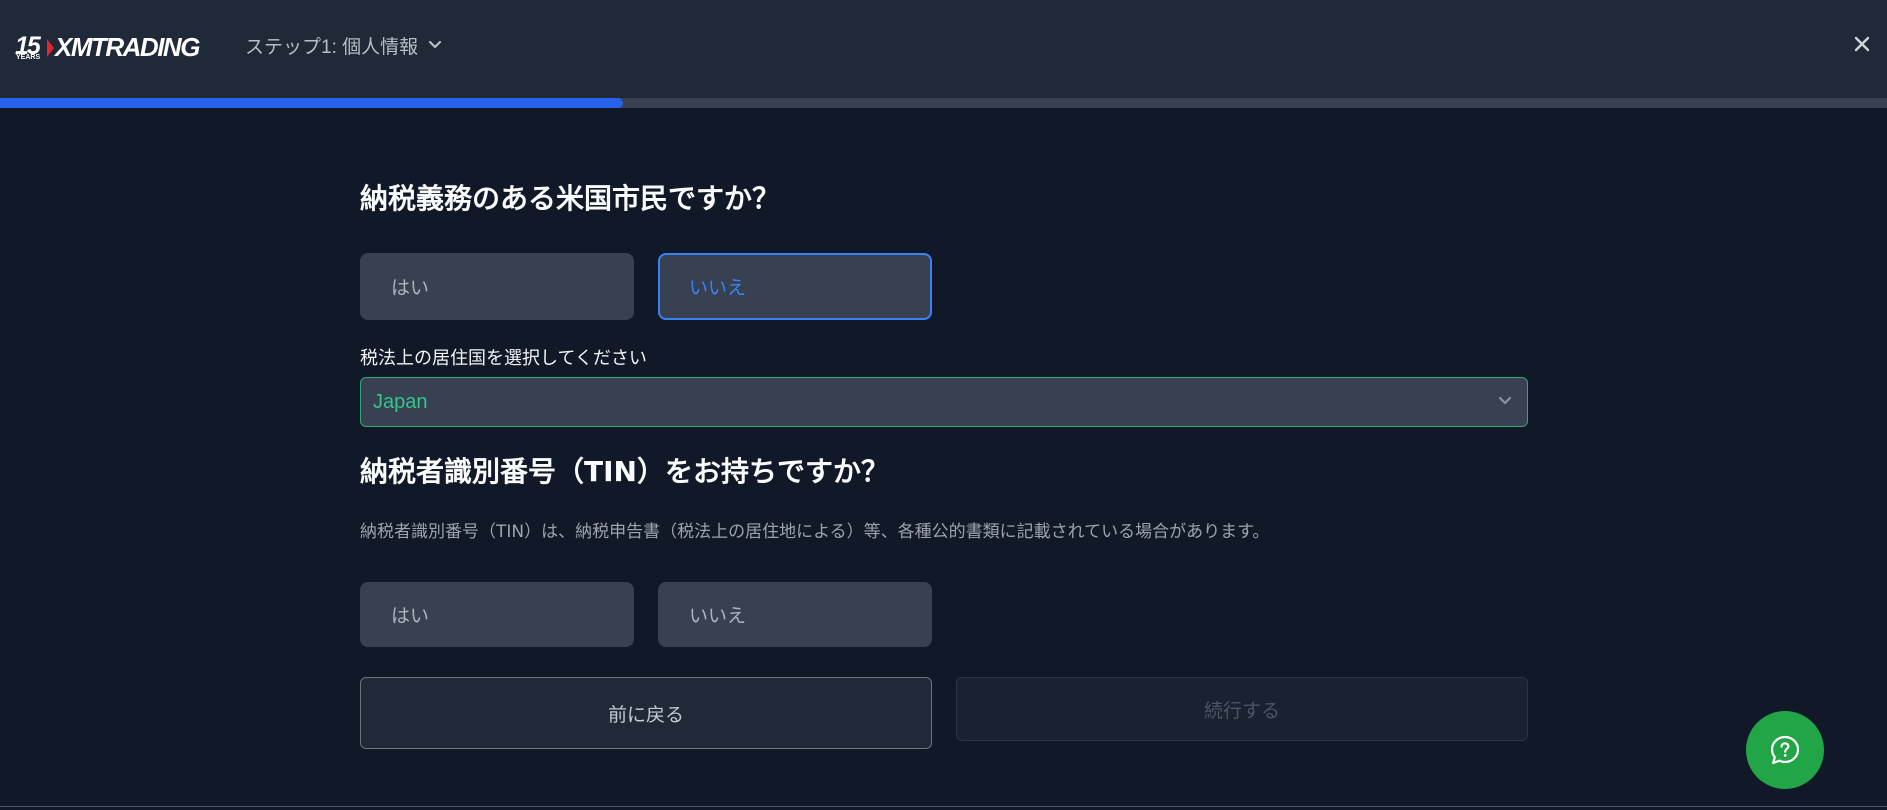 The image size is (1887, 810). Describe the element at coordinates (400, 401) in the screenshot. I see `tax-residence-value: Japan` at that location.